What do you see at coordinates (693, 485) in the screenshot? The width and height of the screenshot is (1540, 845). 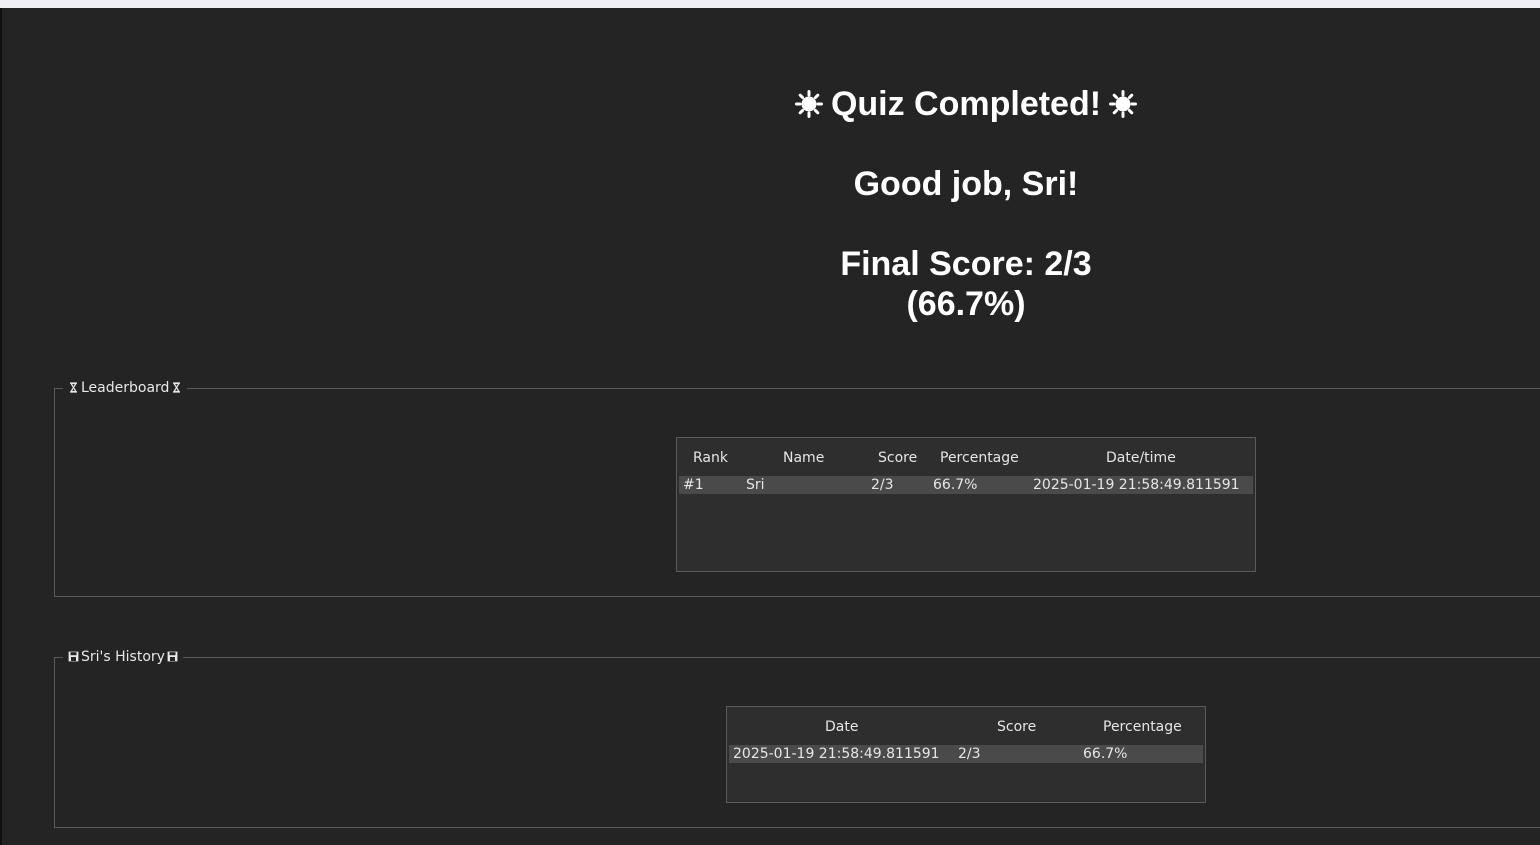 I see `cell-rank: #1` at bounding box center [693, 485].